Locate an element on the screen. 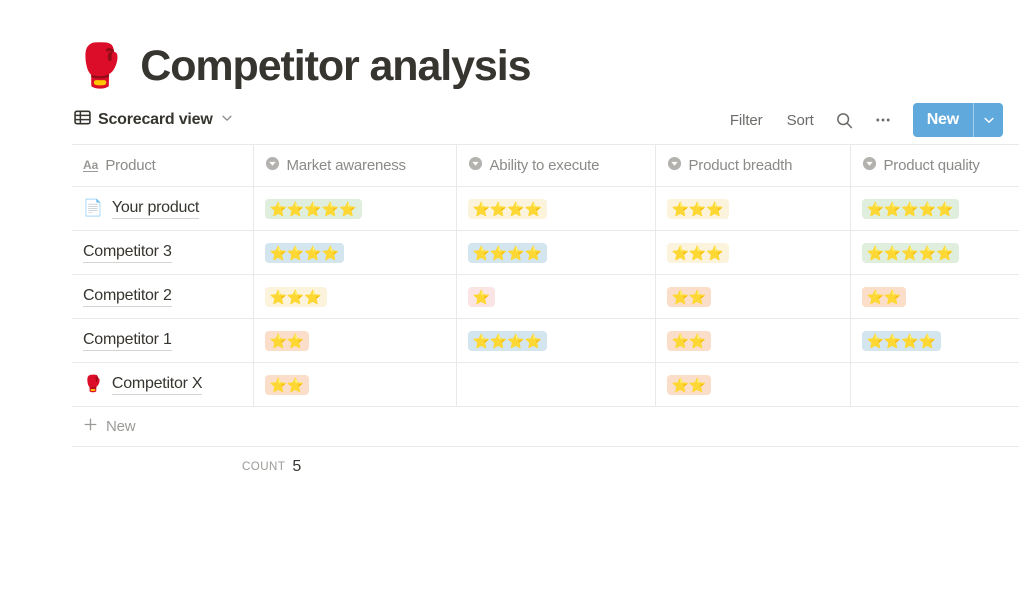 This screenshot has height=589, width=1019. column-label: Product quality is located at coordinates (931, 165).